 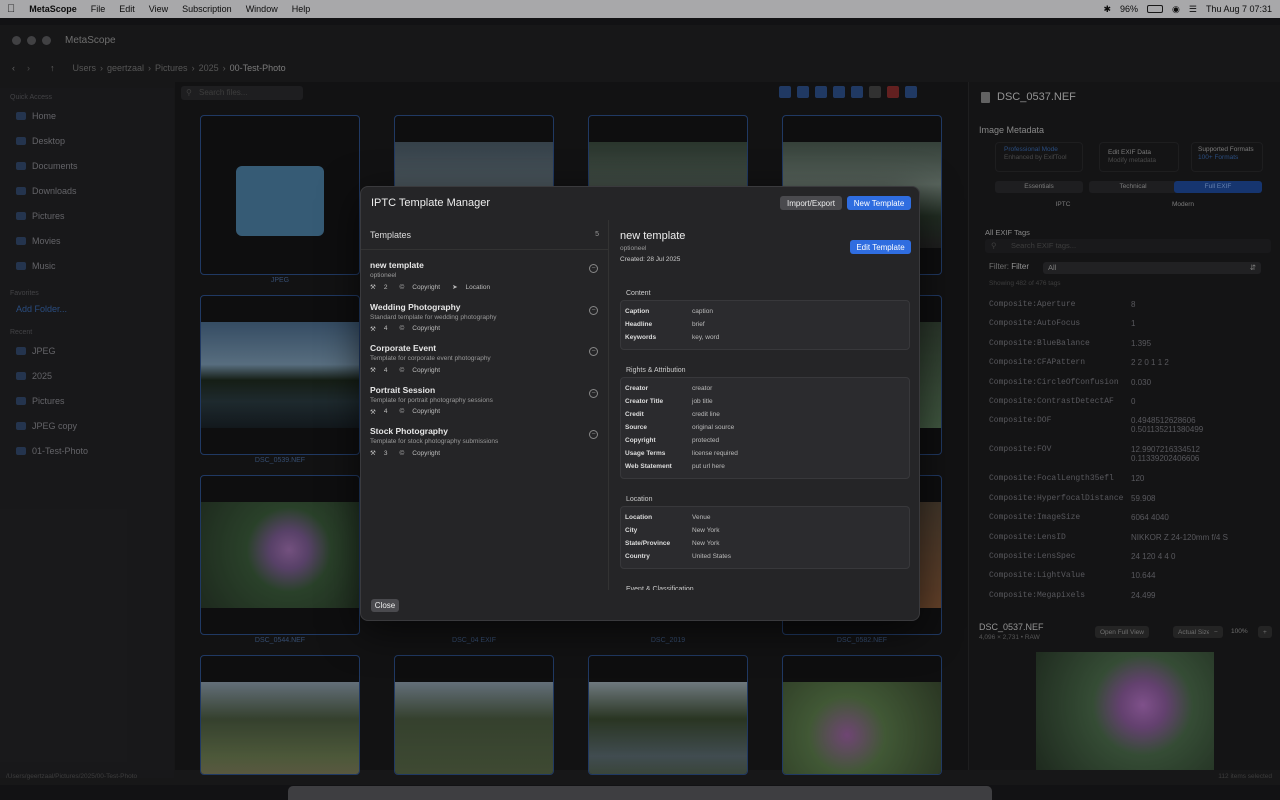 What do you see at coordinates (641, 337) in the screenshot?
I see `field-label: Keywords` at bounding box center [641, 337].